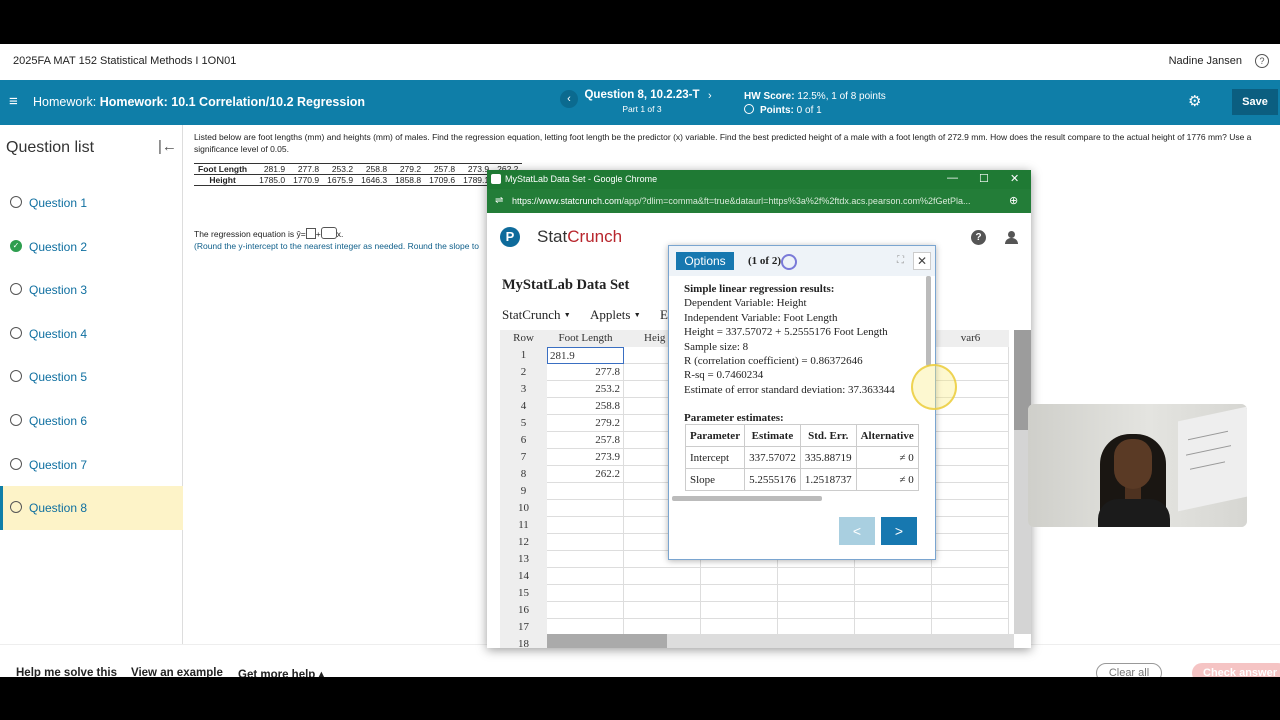 The height and width of the screenshot is (720, 1280). I want to click on window-titlebar: MyStatLab Data Set - Google Chrome — ☐ ✕, so click(759, 179).